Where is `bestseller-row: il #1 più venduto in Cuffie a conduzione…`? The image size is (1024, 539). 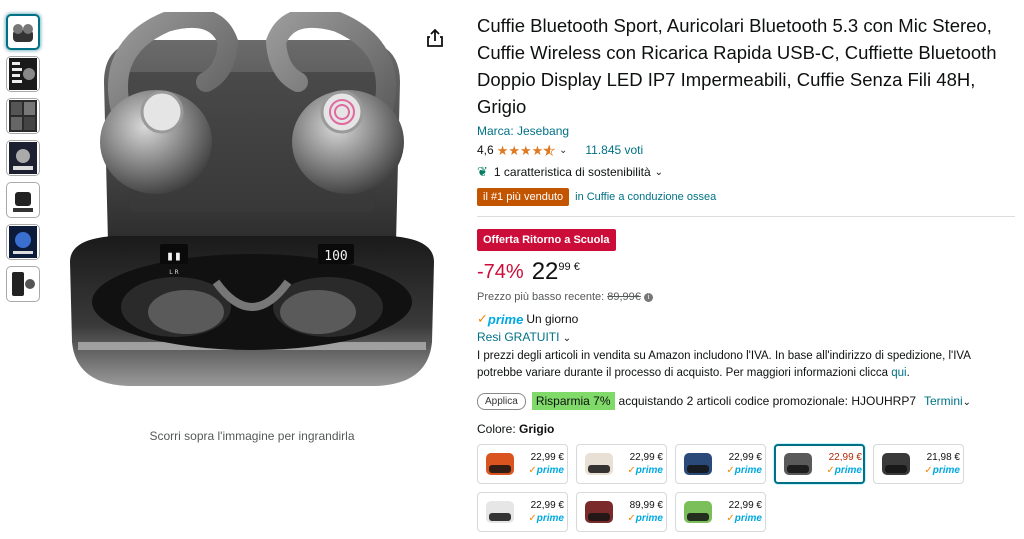
bestseller-row: il #1 più venduto in Cuffie a conduzione… is located at coordinates (747, 197).